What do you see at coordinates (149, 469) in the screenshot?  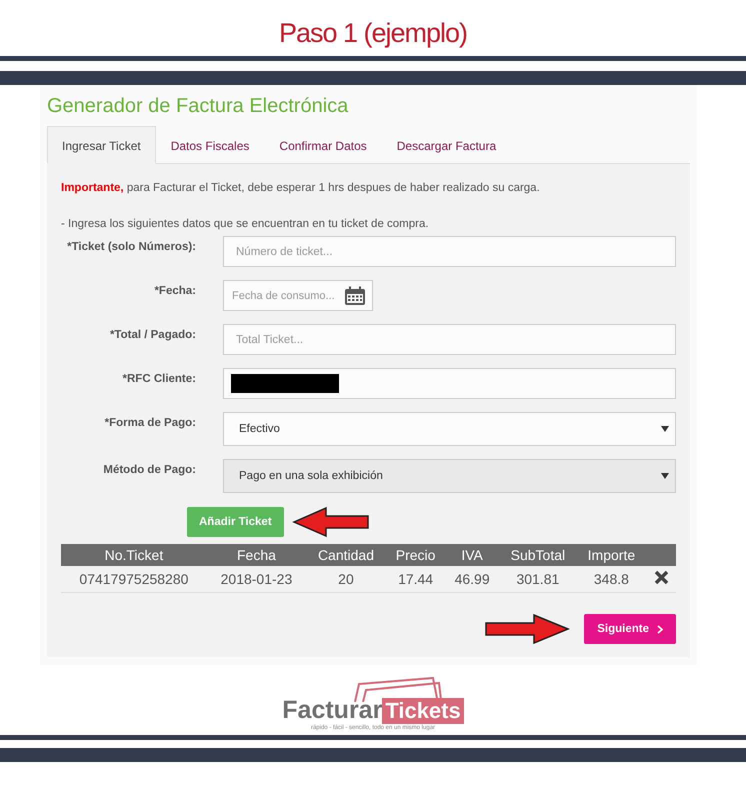 I see `field-label: Método de Pago:` at bounding box center [149, 469].